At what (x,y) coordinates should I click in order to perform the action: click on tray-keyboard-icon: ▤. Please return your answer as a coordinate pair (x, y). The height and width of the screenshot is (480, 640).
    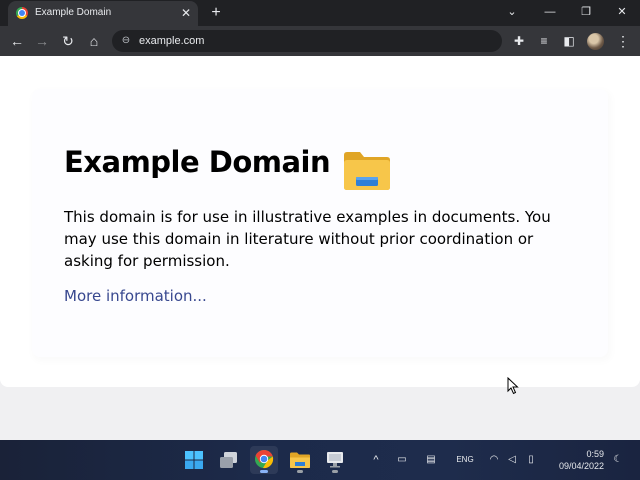
    Looking at the image, I should click on (431, 460).